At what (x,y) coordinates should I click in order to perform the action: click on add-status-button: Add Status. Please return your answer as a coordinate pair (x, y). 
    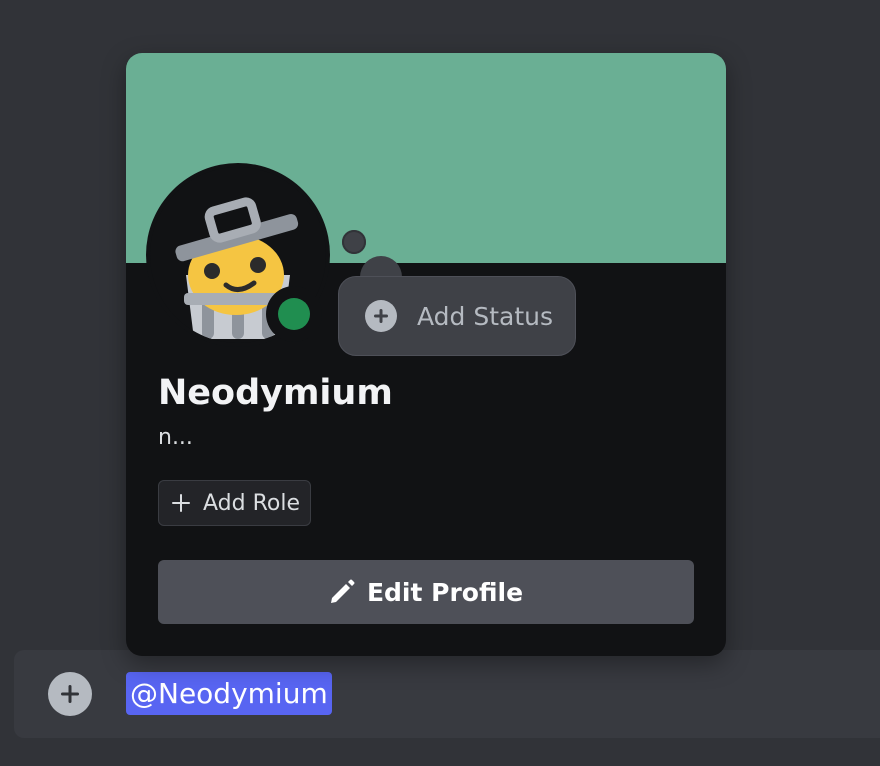
    Looking at the image, I should click on (457, 316).